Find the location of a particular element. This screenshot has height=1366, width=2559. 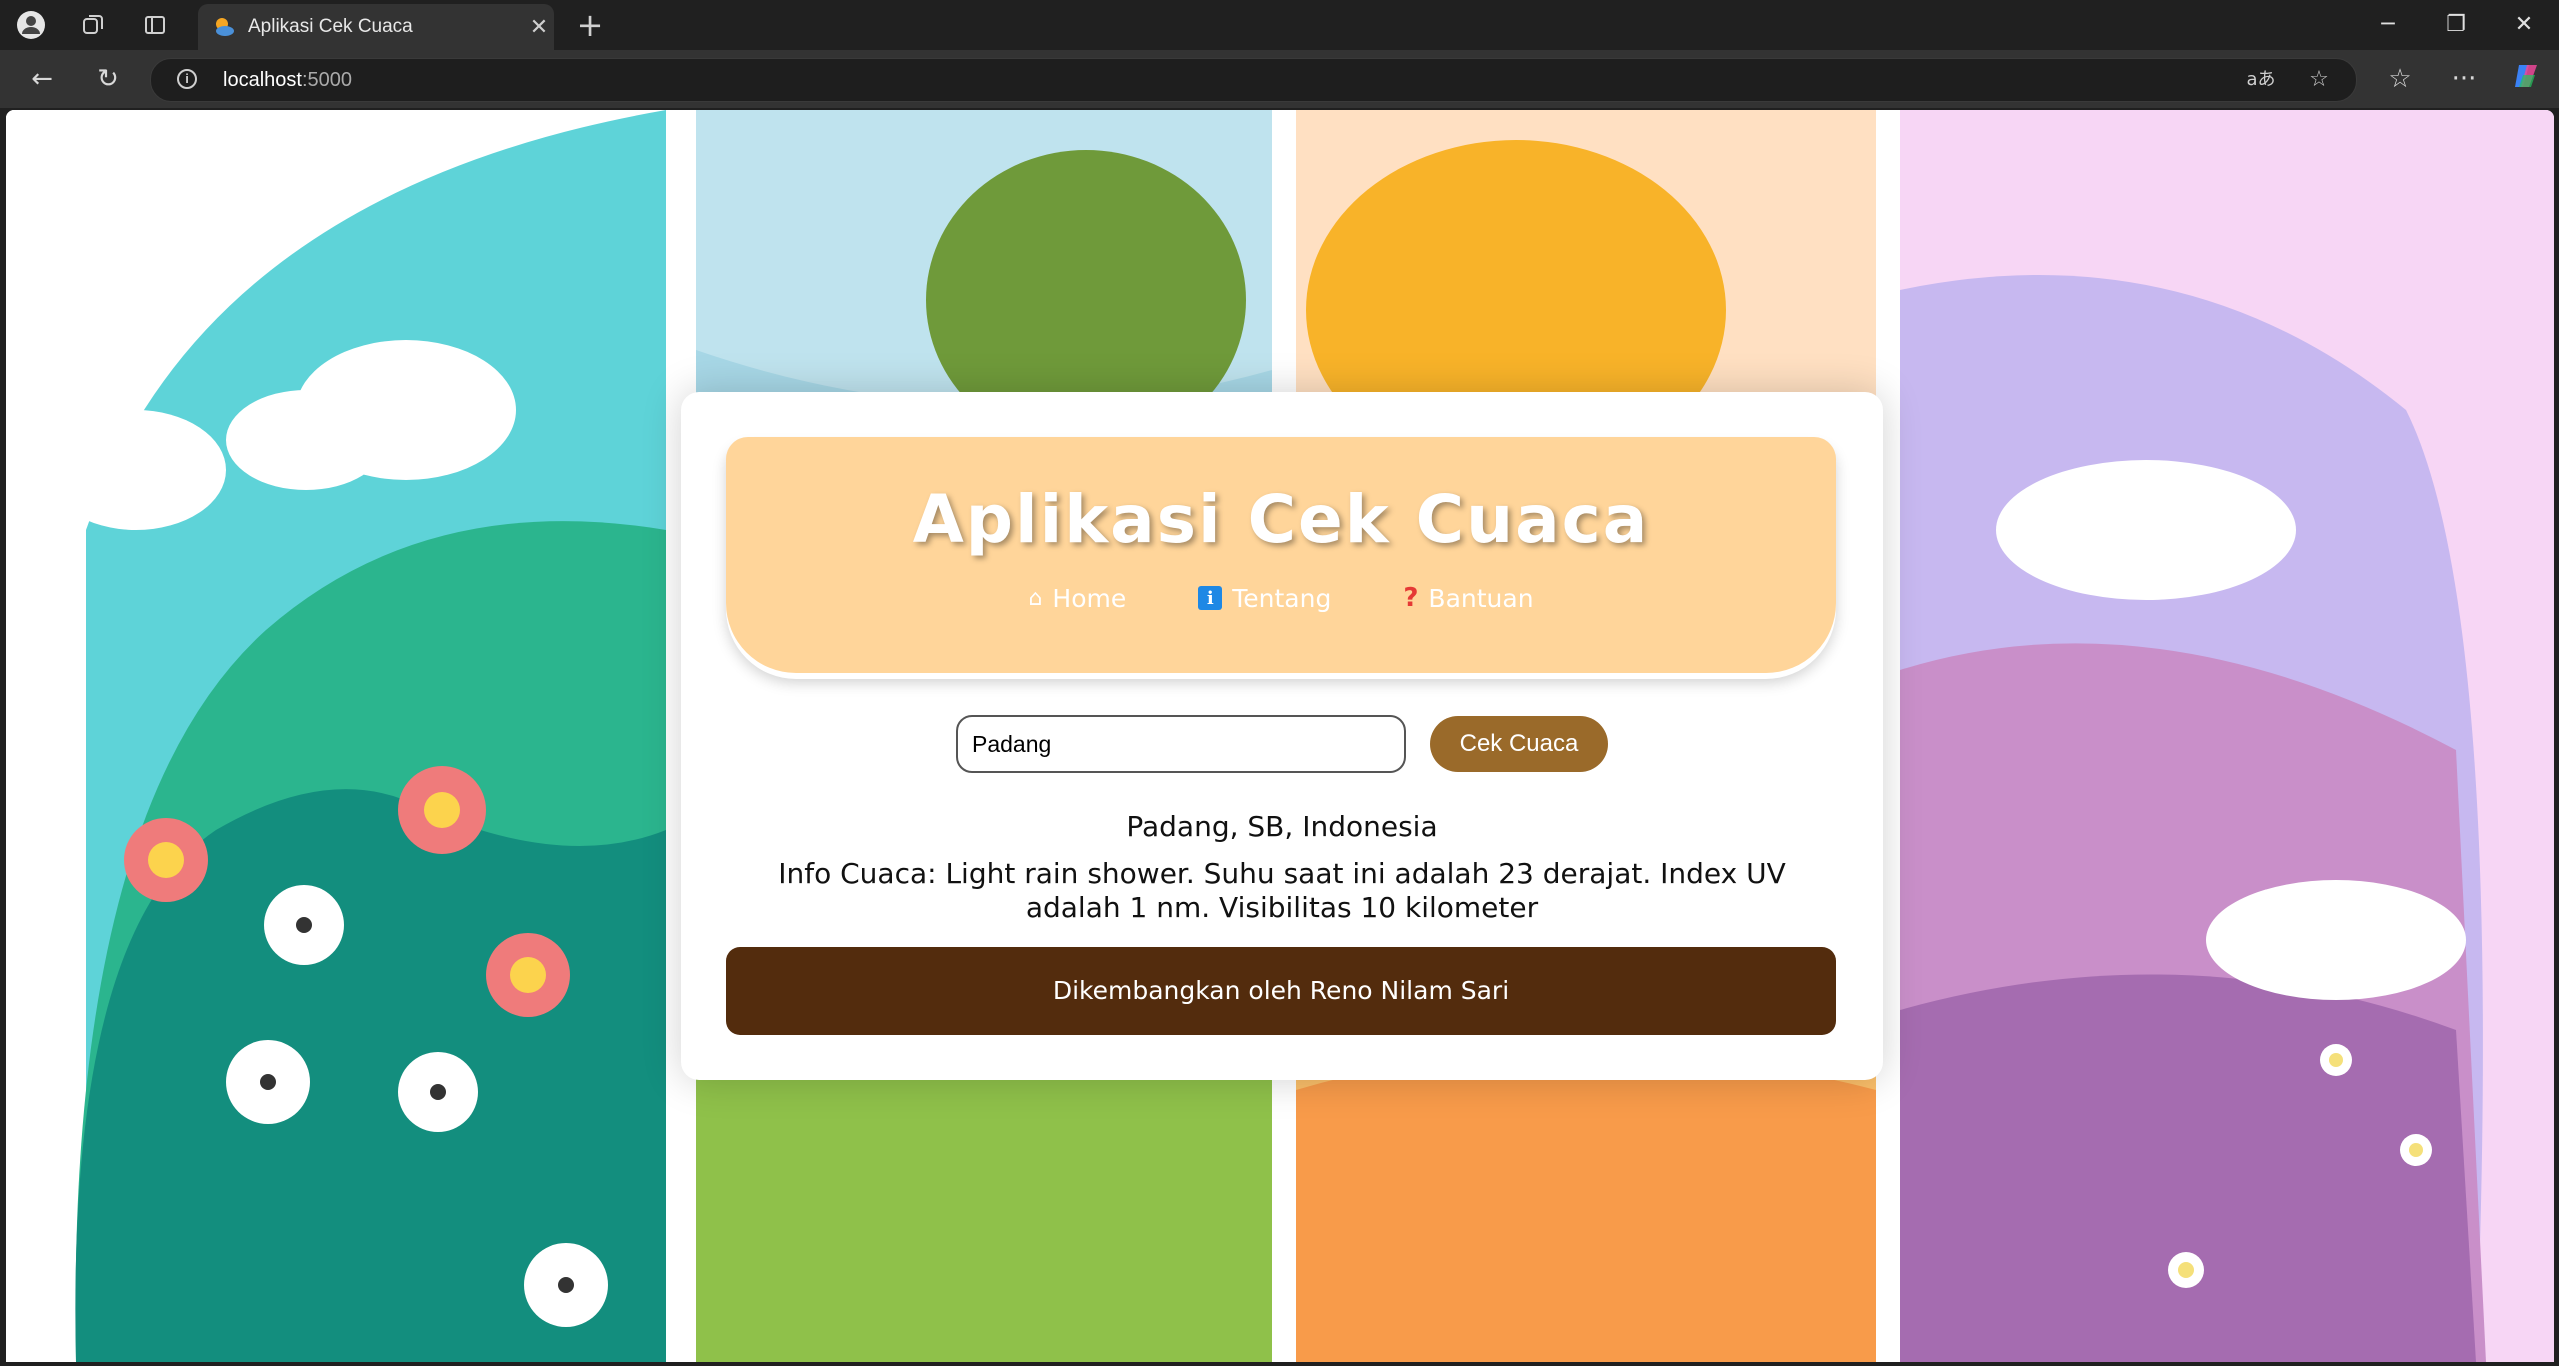

weather-favicon-icon is located at coordinates (224, 27).